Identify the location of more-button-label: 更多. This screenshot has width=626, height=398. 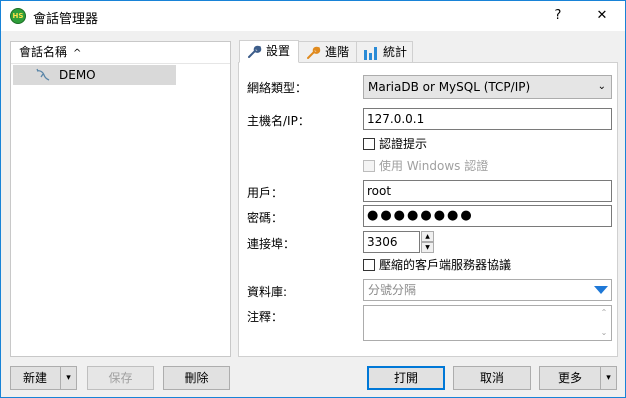
(570, 378).